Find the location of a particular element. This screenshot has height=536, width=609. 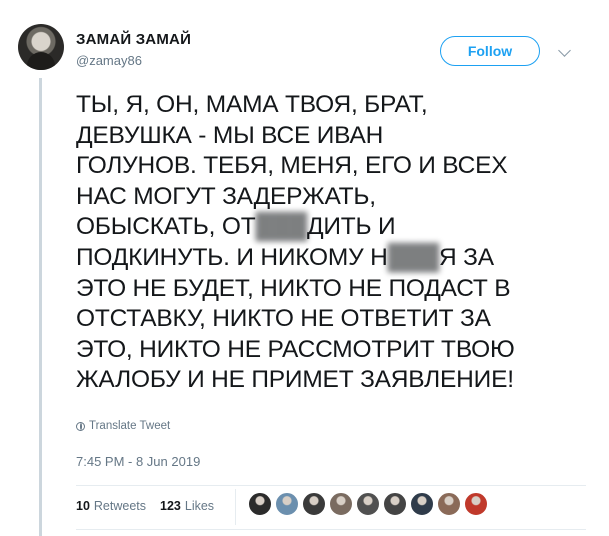

tweet-stats: 10 Retweets 123 Likes is located at coordinates (145, 506).